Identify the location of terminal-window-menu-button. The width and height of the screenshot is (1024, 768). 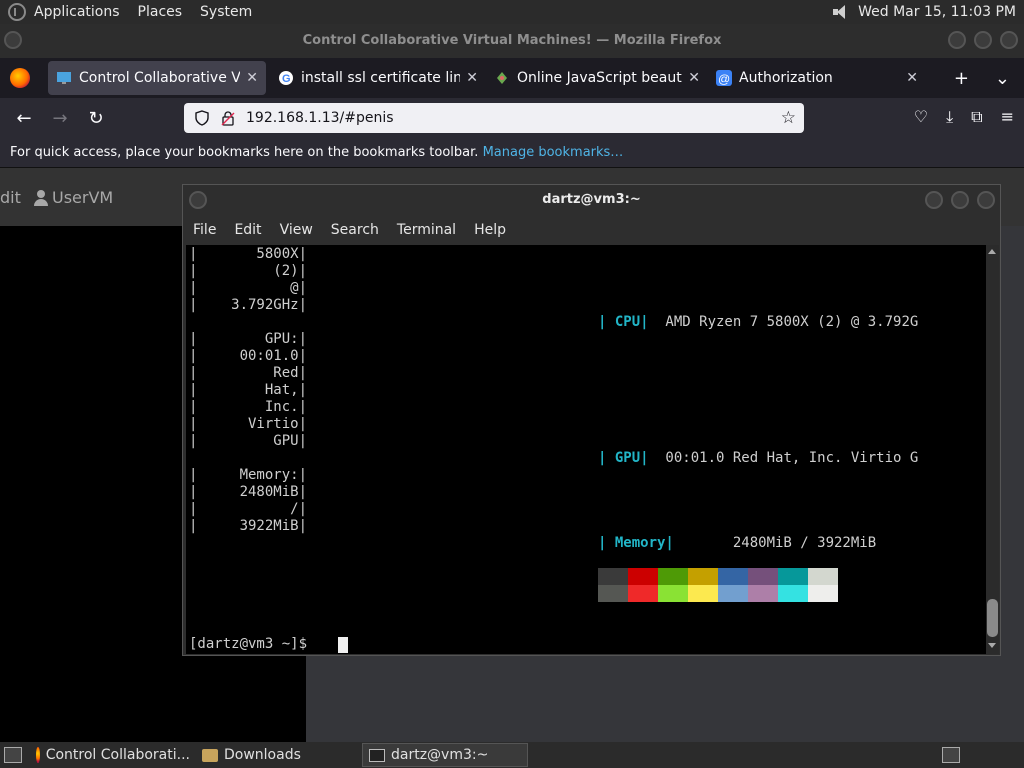
(198, 200).